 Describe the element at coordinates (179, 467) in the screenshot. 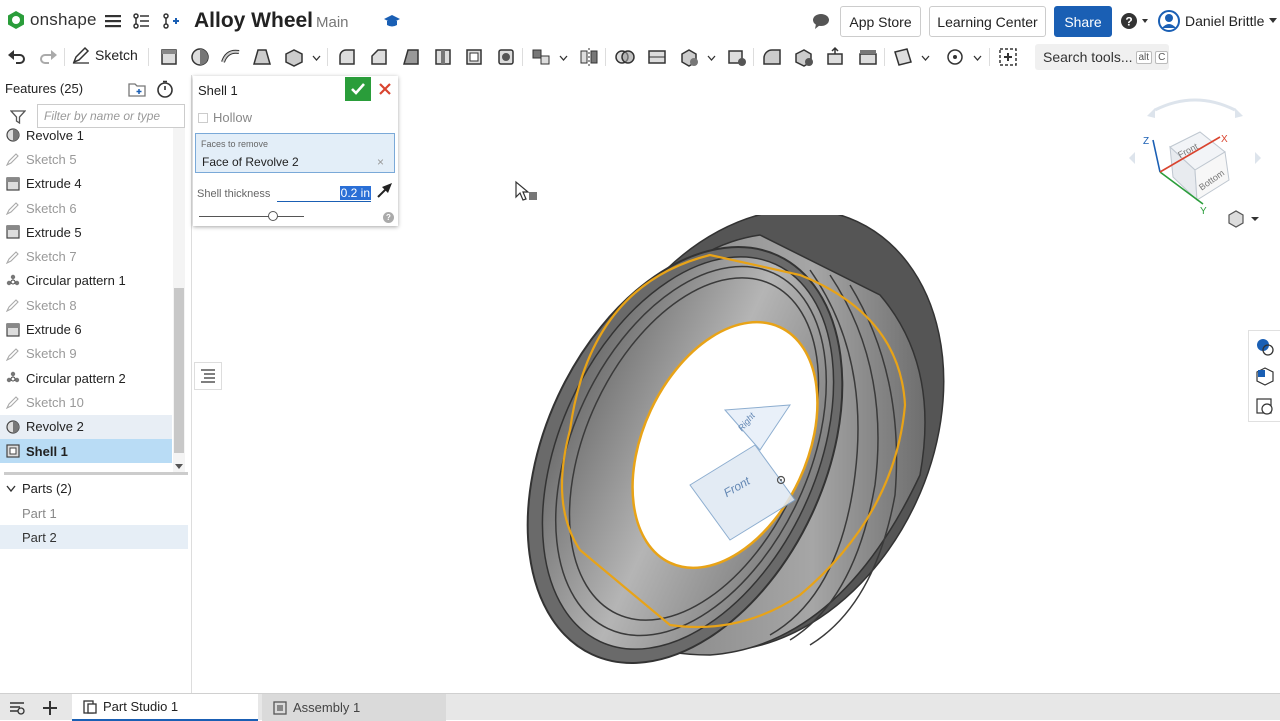

I see `scroll-down-arrow-icon` at that location.